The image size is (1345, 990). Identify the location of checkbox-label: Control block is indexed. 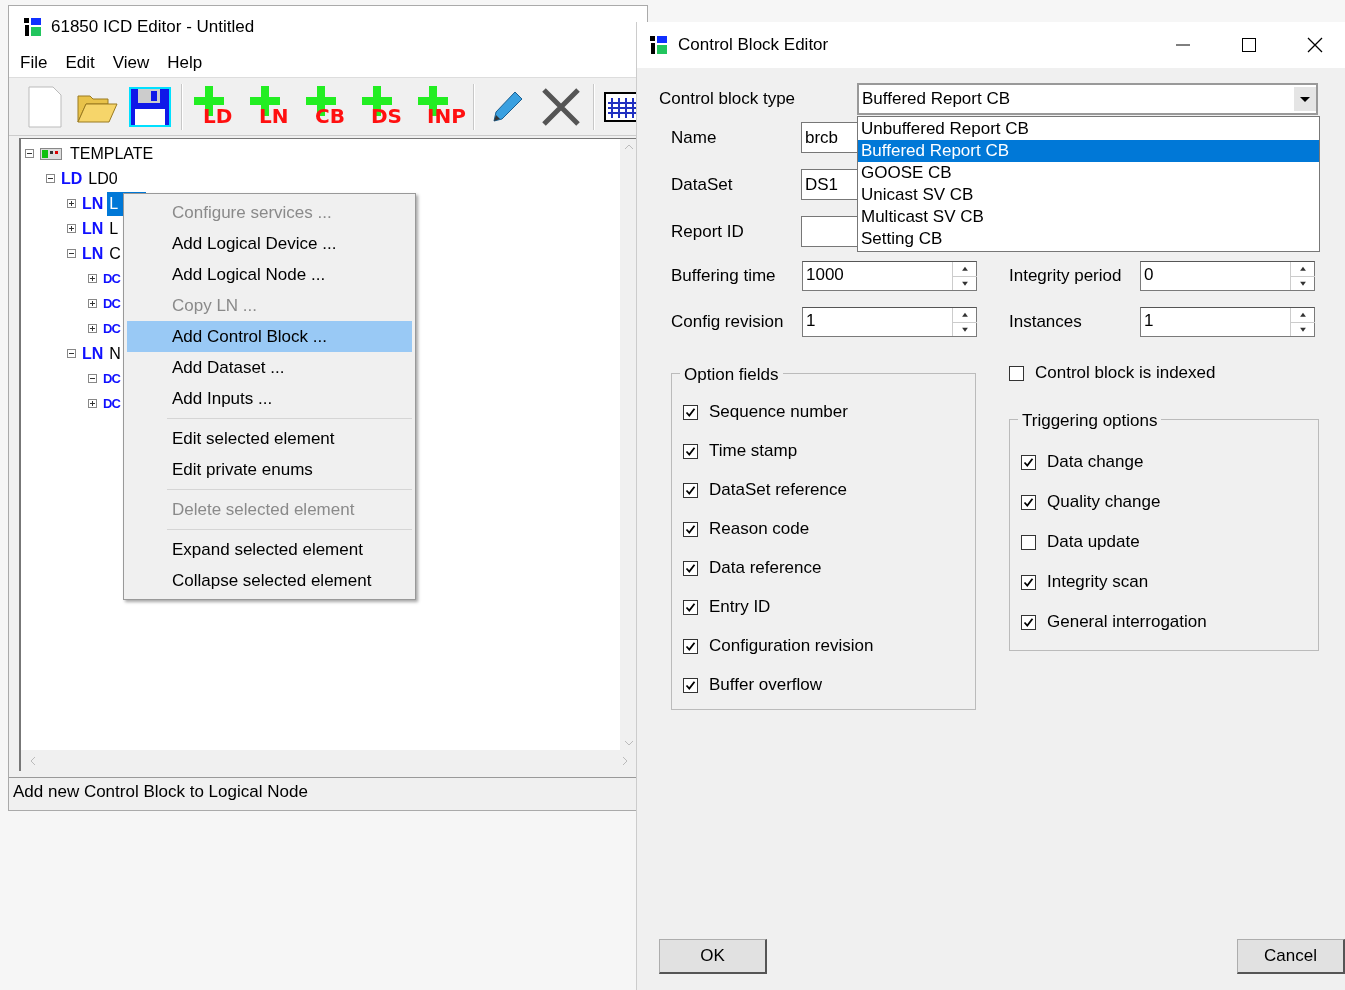
(1125, 373).